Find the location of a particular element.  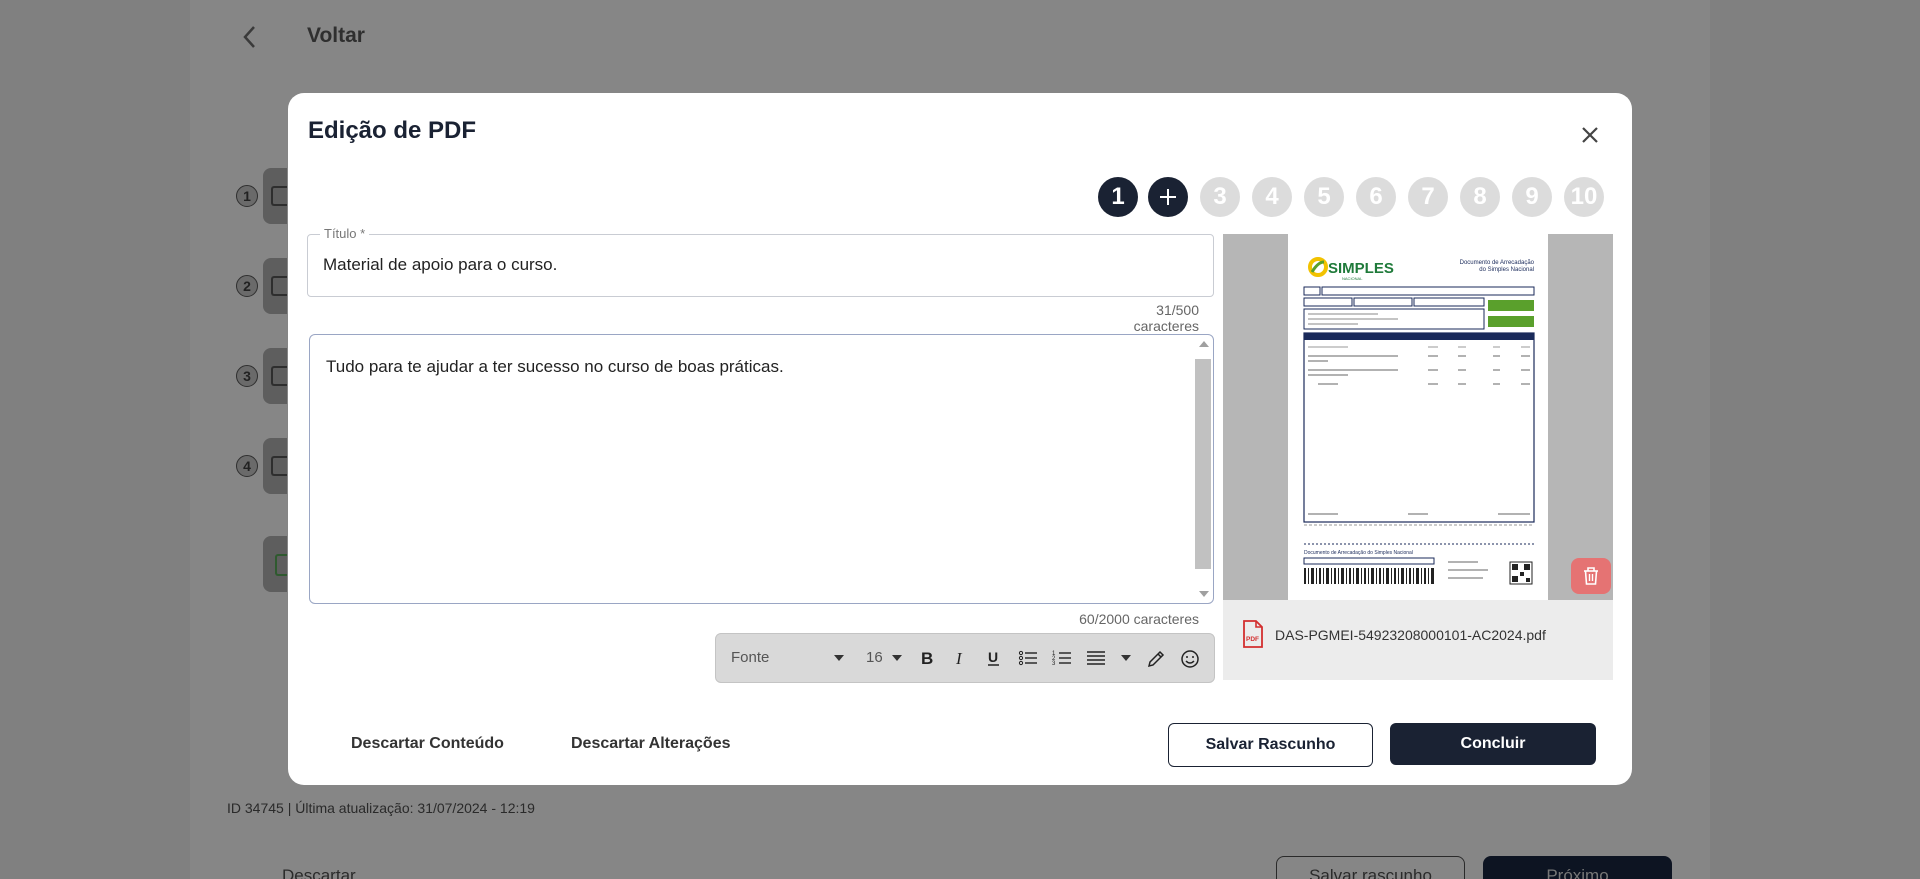

add-step-button is located at coordinates (1168, 197).